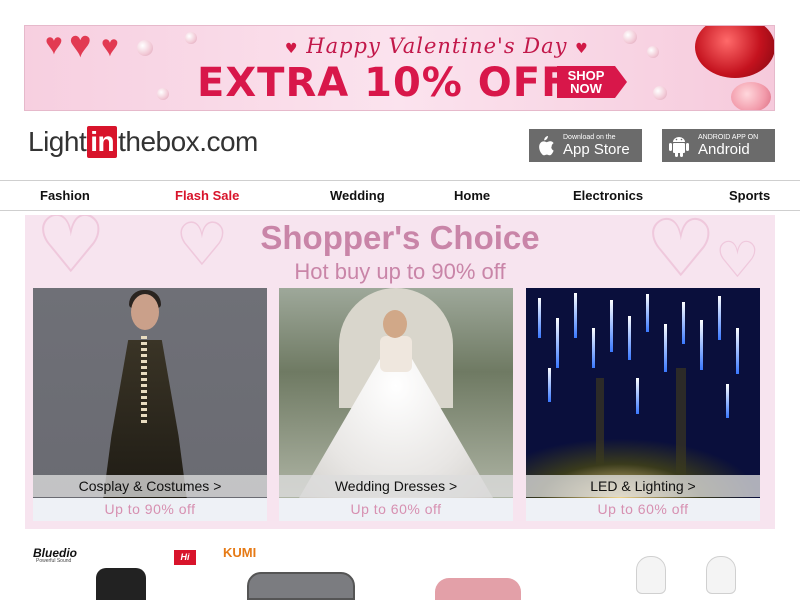 This screenshot has height=600, width=800. I want to click on card-label: Cosplay & Costumes >, so click(150, 486).